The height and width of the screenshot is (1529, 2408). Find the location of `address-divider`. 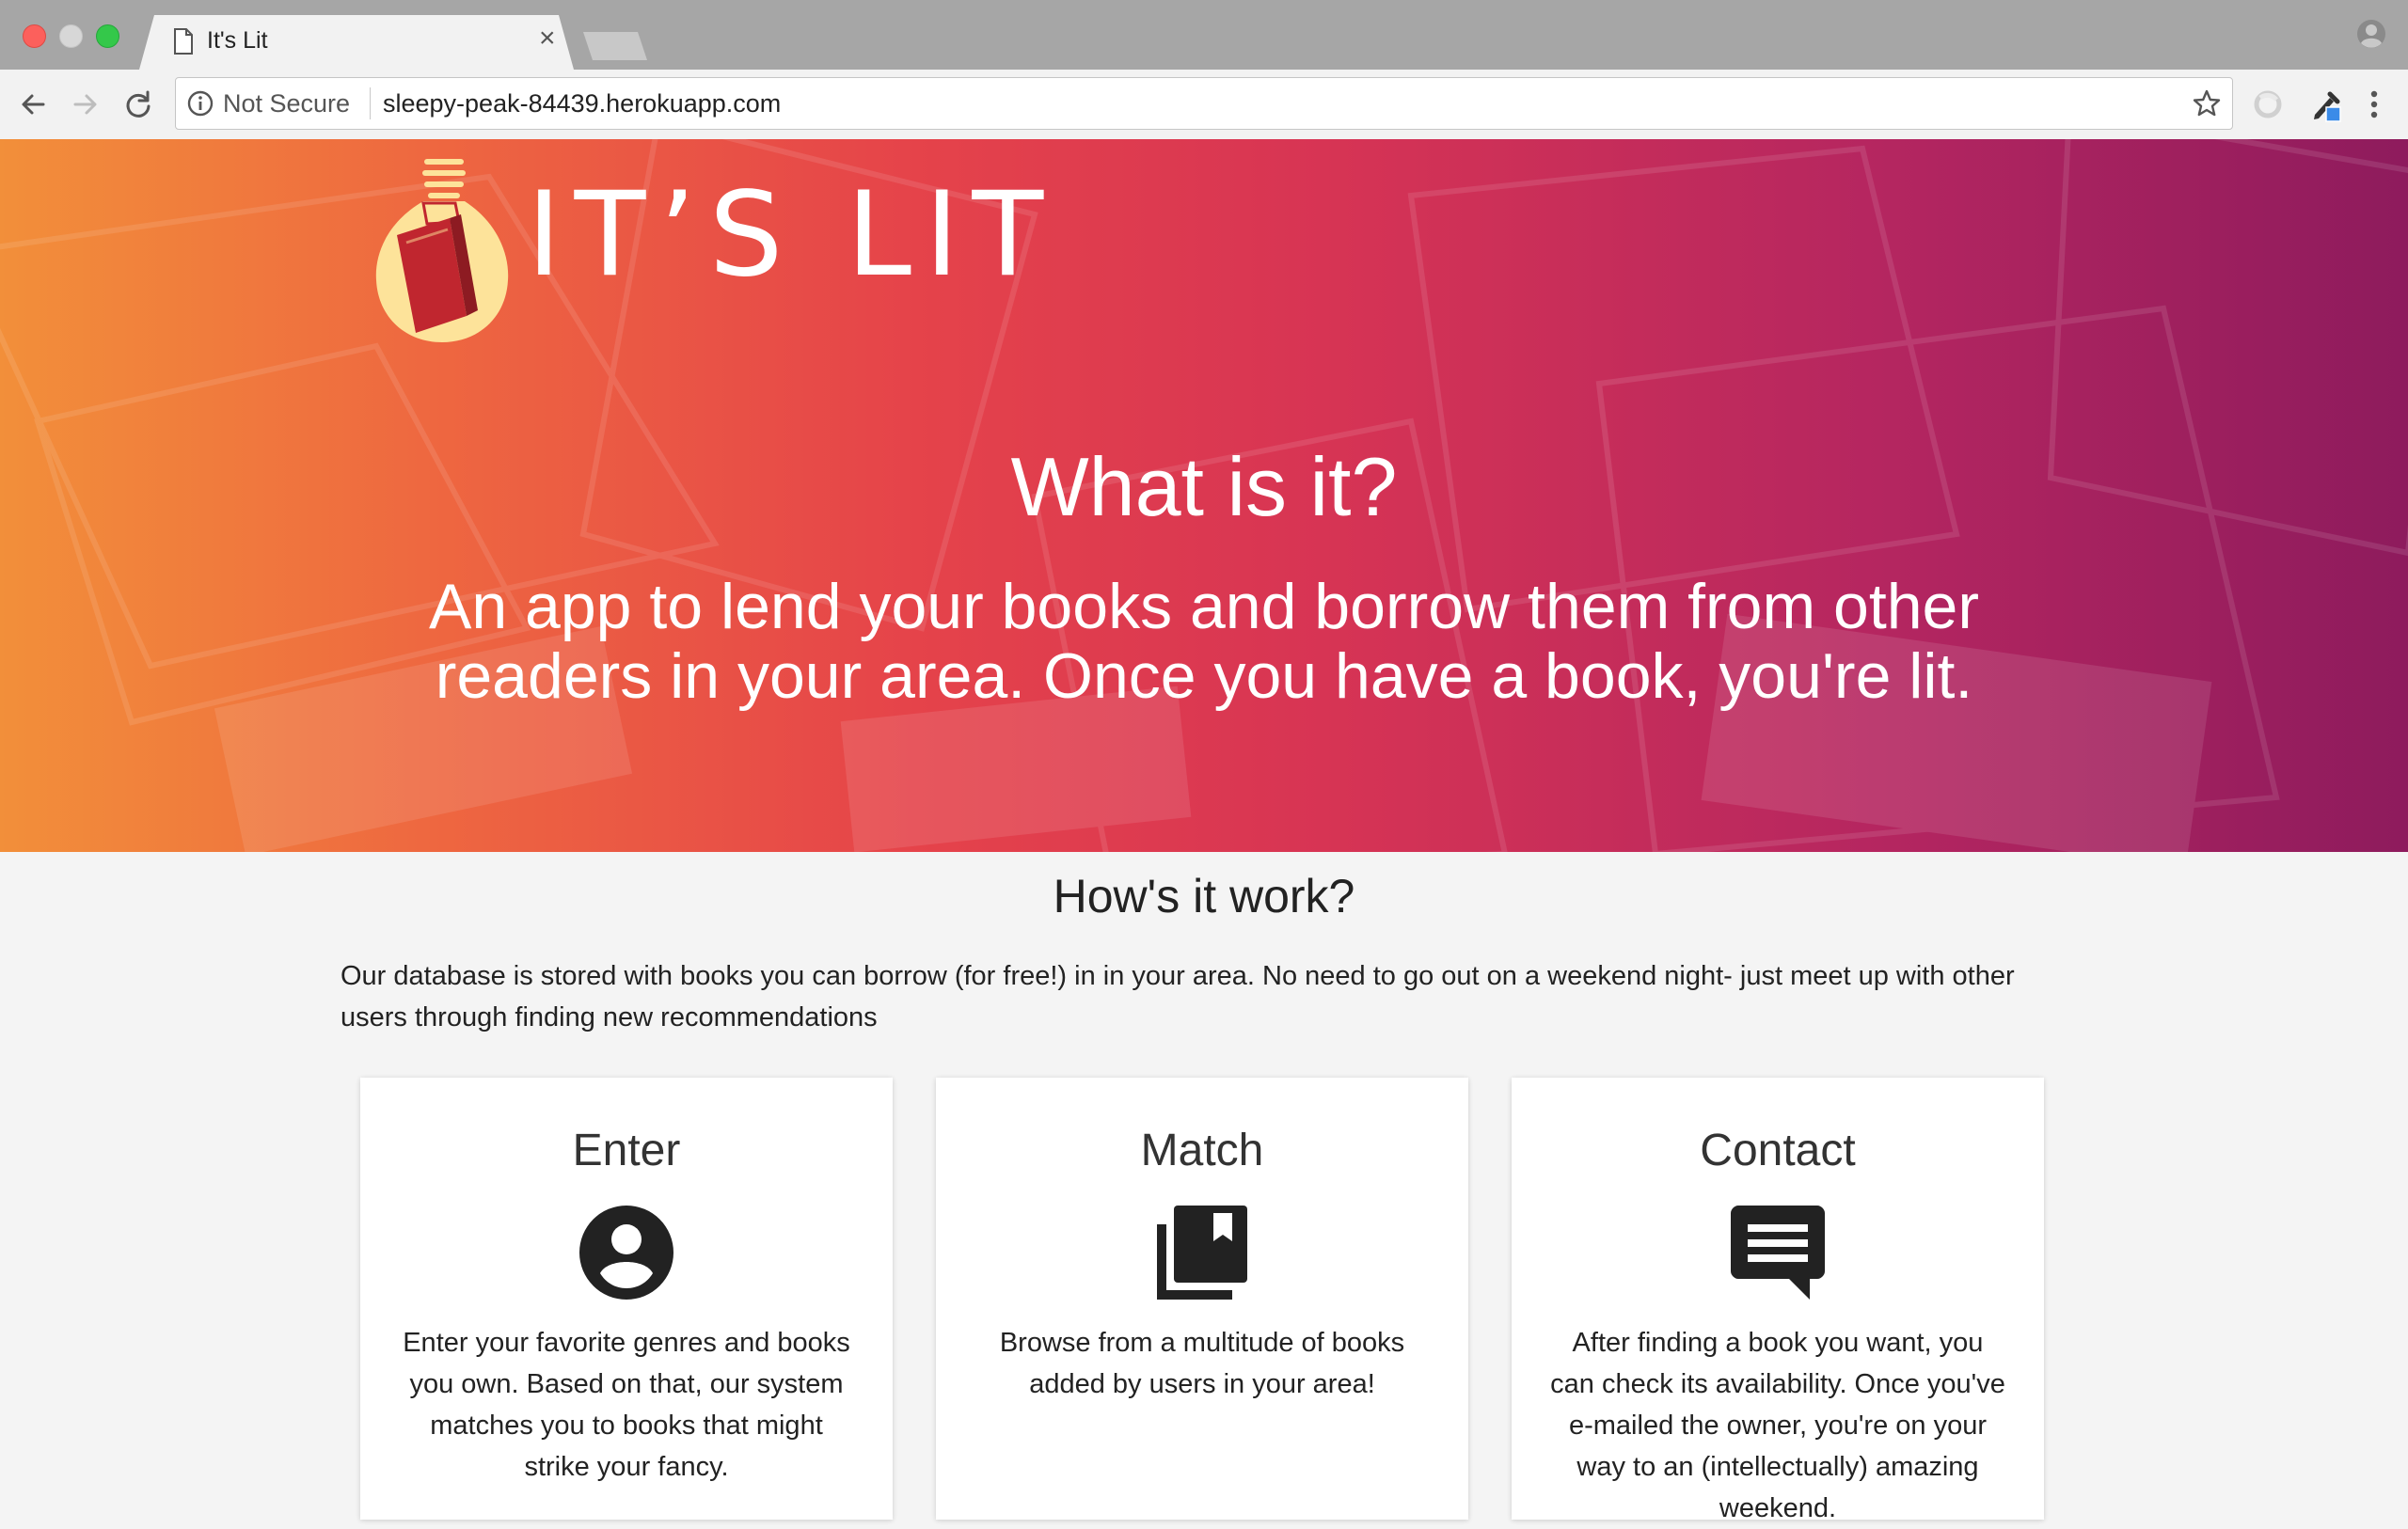

address-divider is located at coordinates (371, 103).